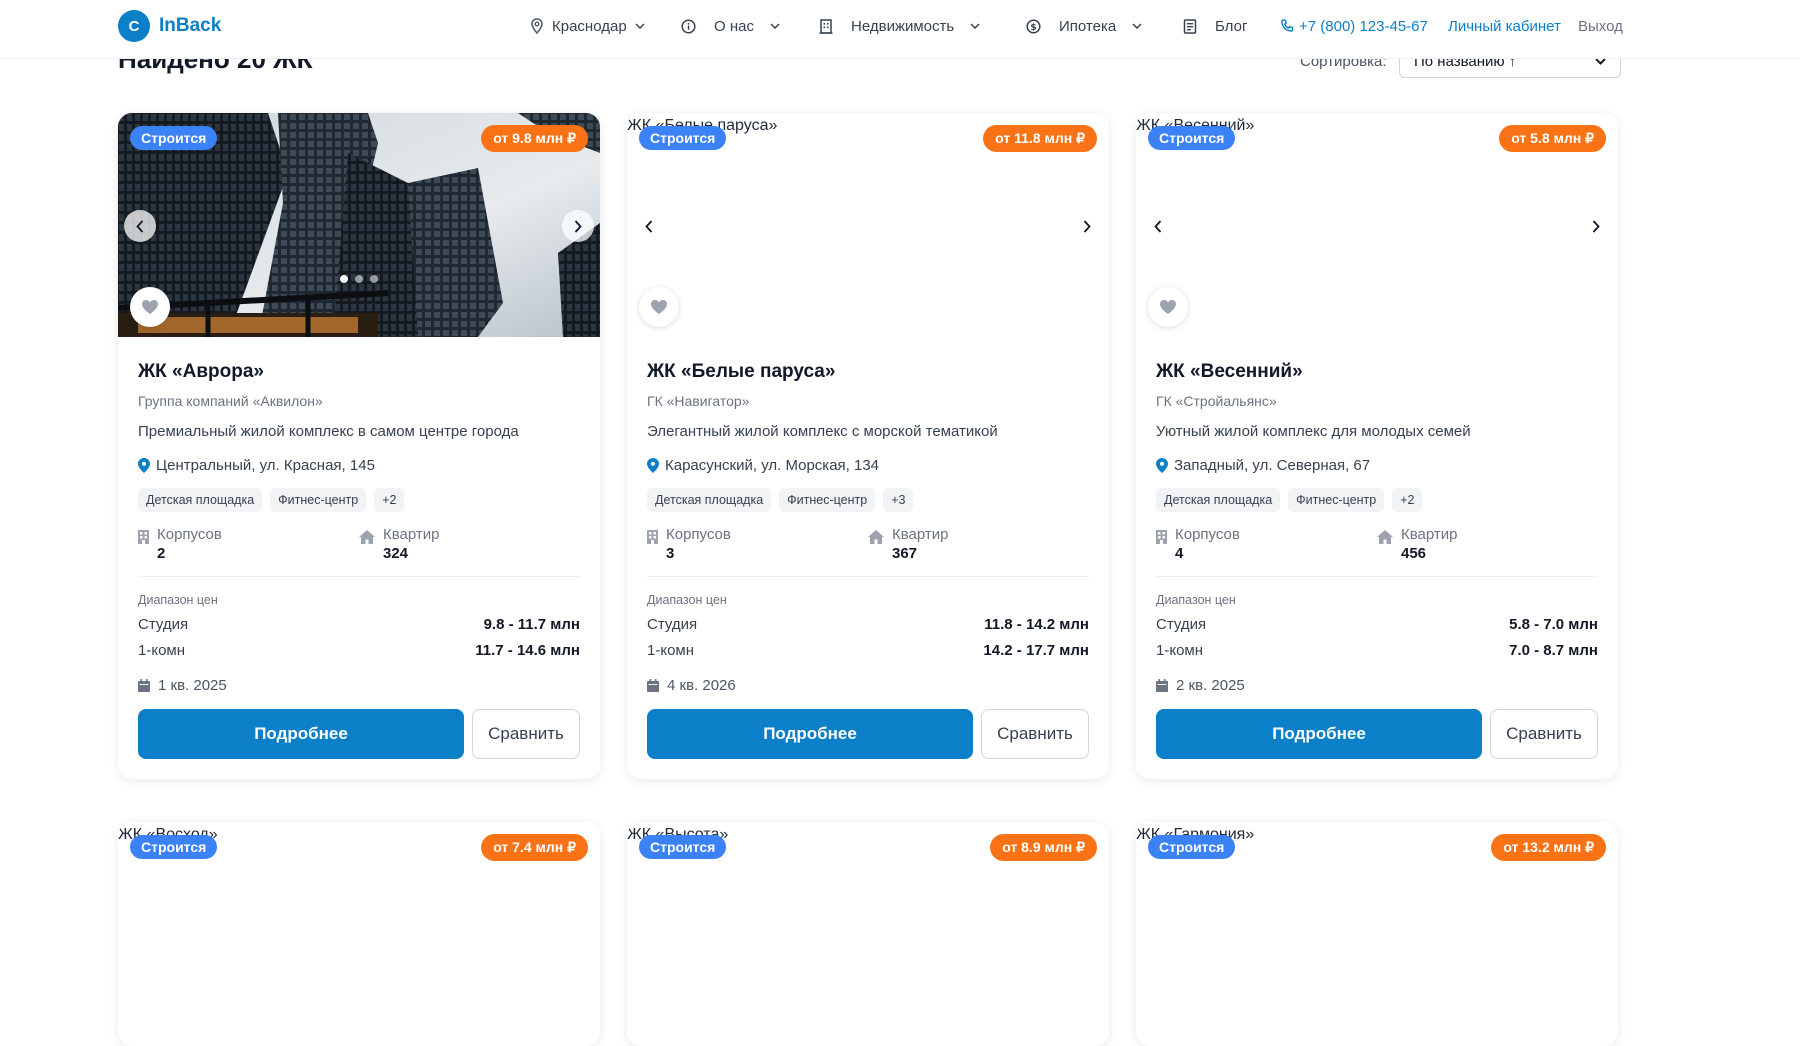  What do you see at coordinates (190, 25) in the screenshot?
I see `logo-text: InBack` at bounding box center [190, 25].